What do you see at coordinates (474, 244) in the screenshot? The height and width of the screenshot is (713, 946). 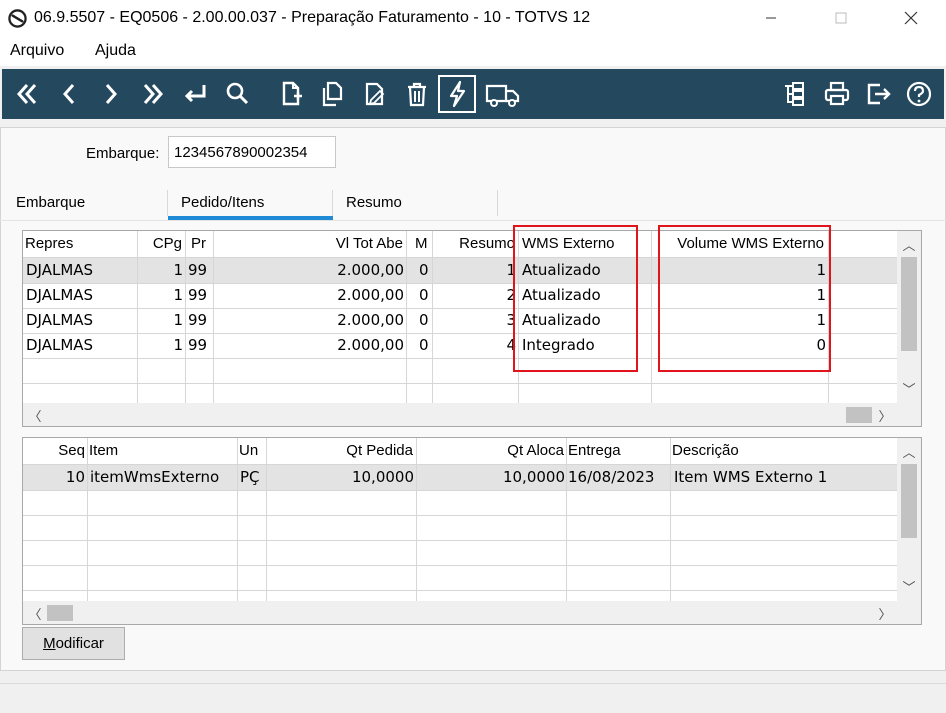 I see `col-header-resumo: Resumo` at bounding box center [474, 244].